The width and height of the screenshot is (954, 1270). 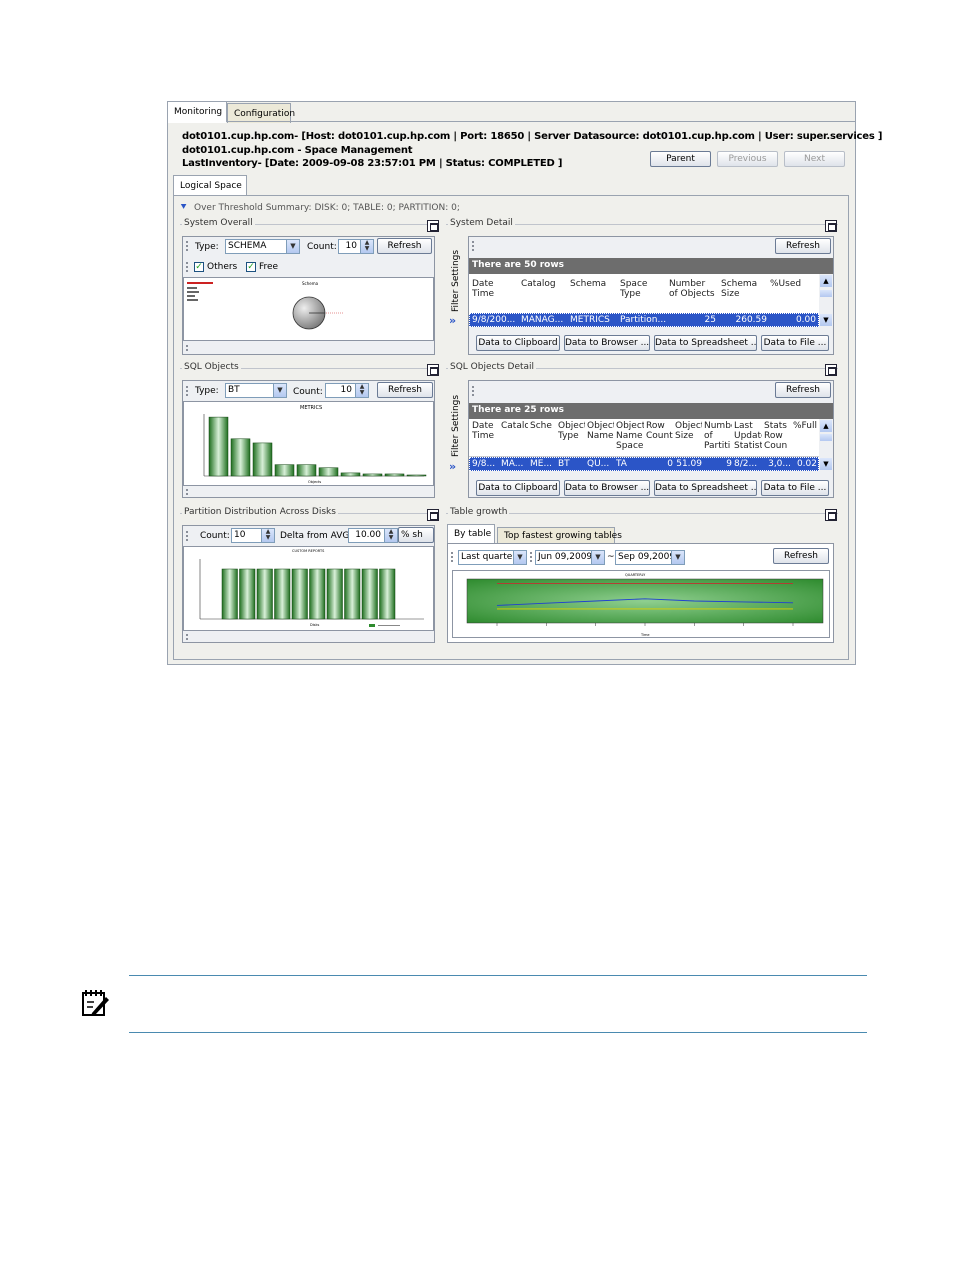 What do you see at coordinates (199, 267) in the screenshot?
I see `others-checkbox: ✓` at bounding box center [199, 267].